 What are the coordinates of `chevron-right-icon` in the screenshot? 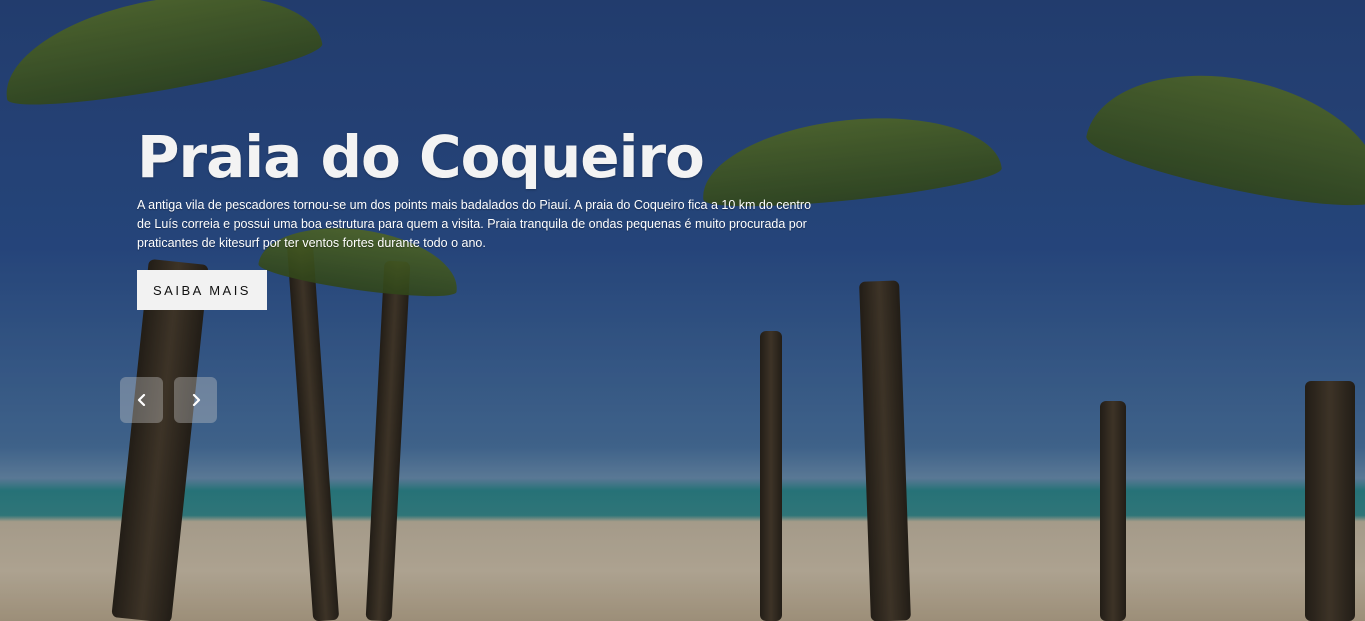 It's located at (196, 400).